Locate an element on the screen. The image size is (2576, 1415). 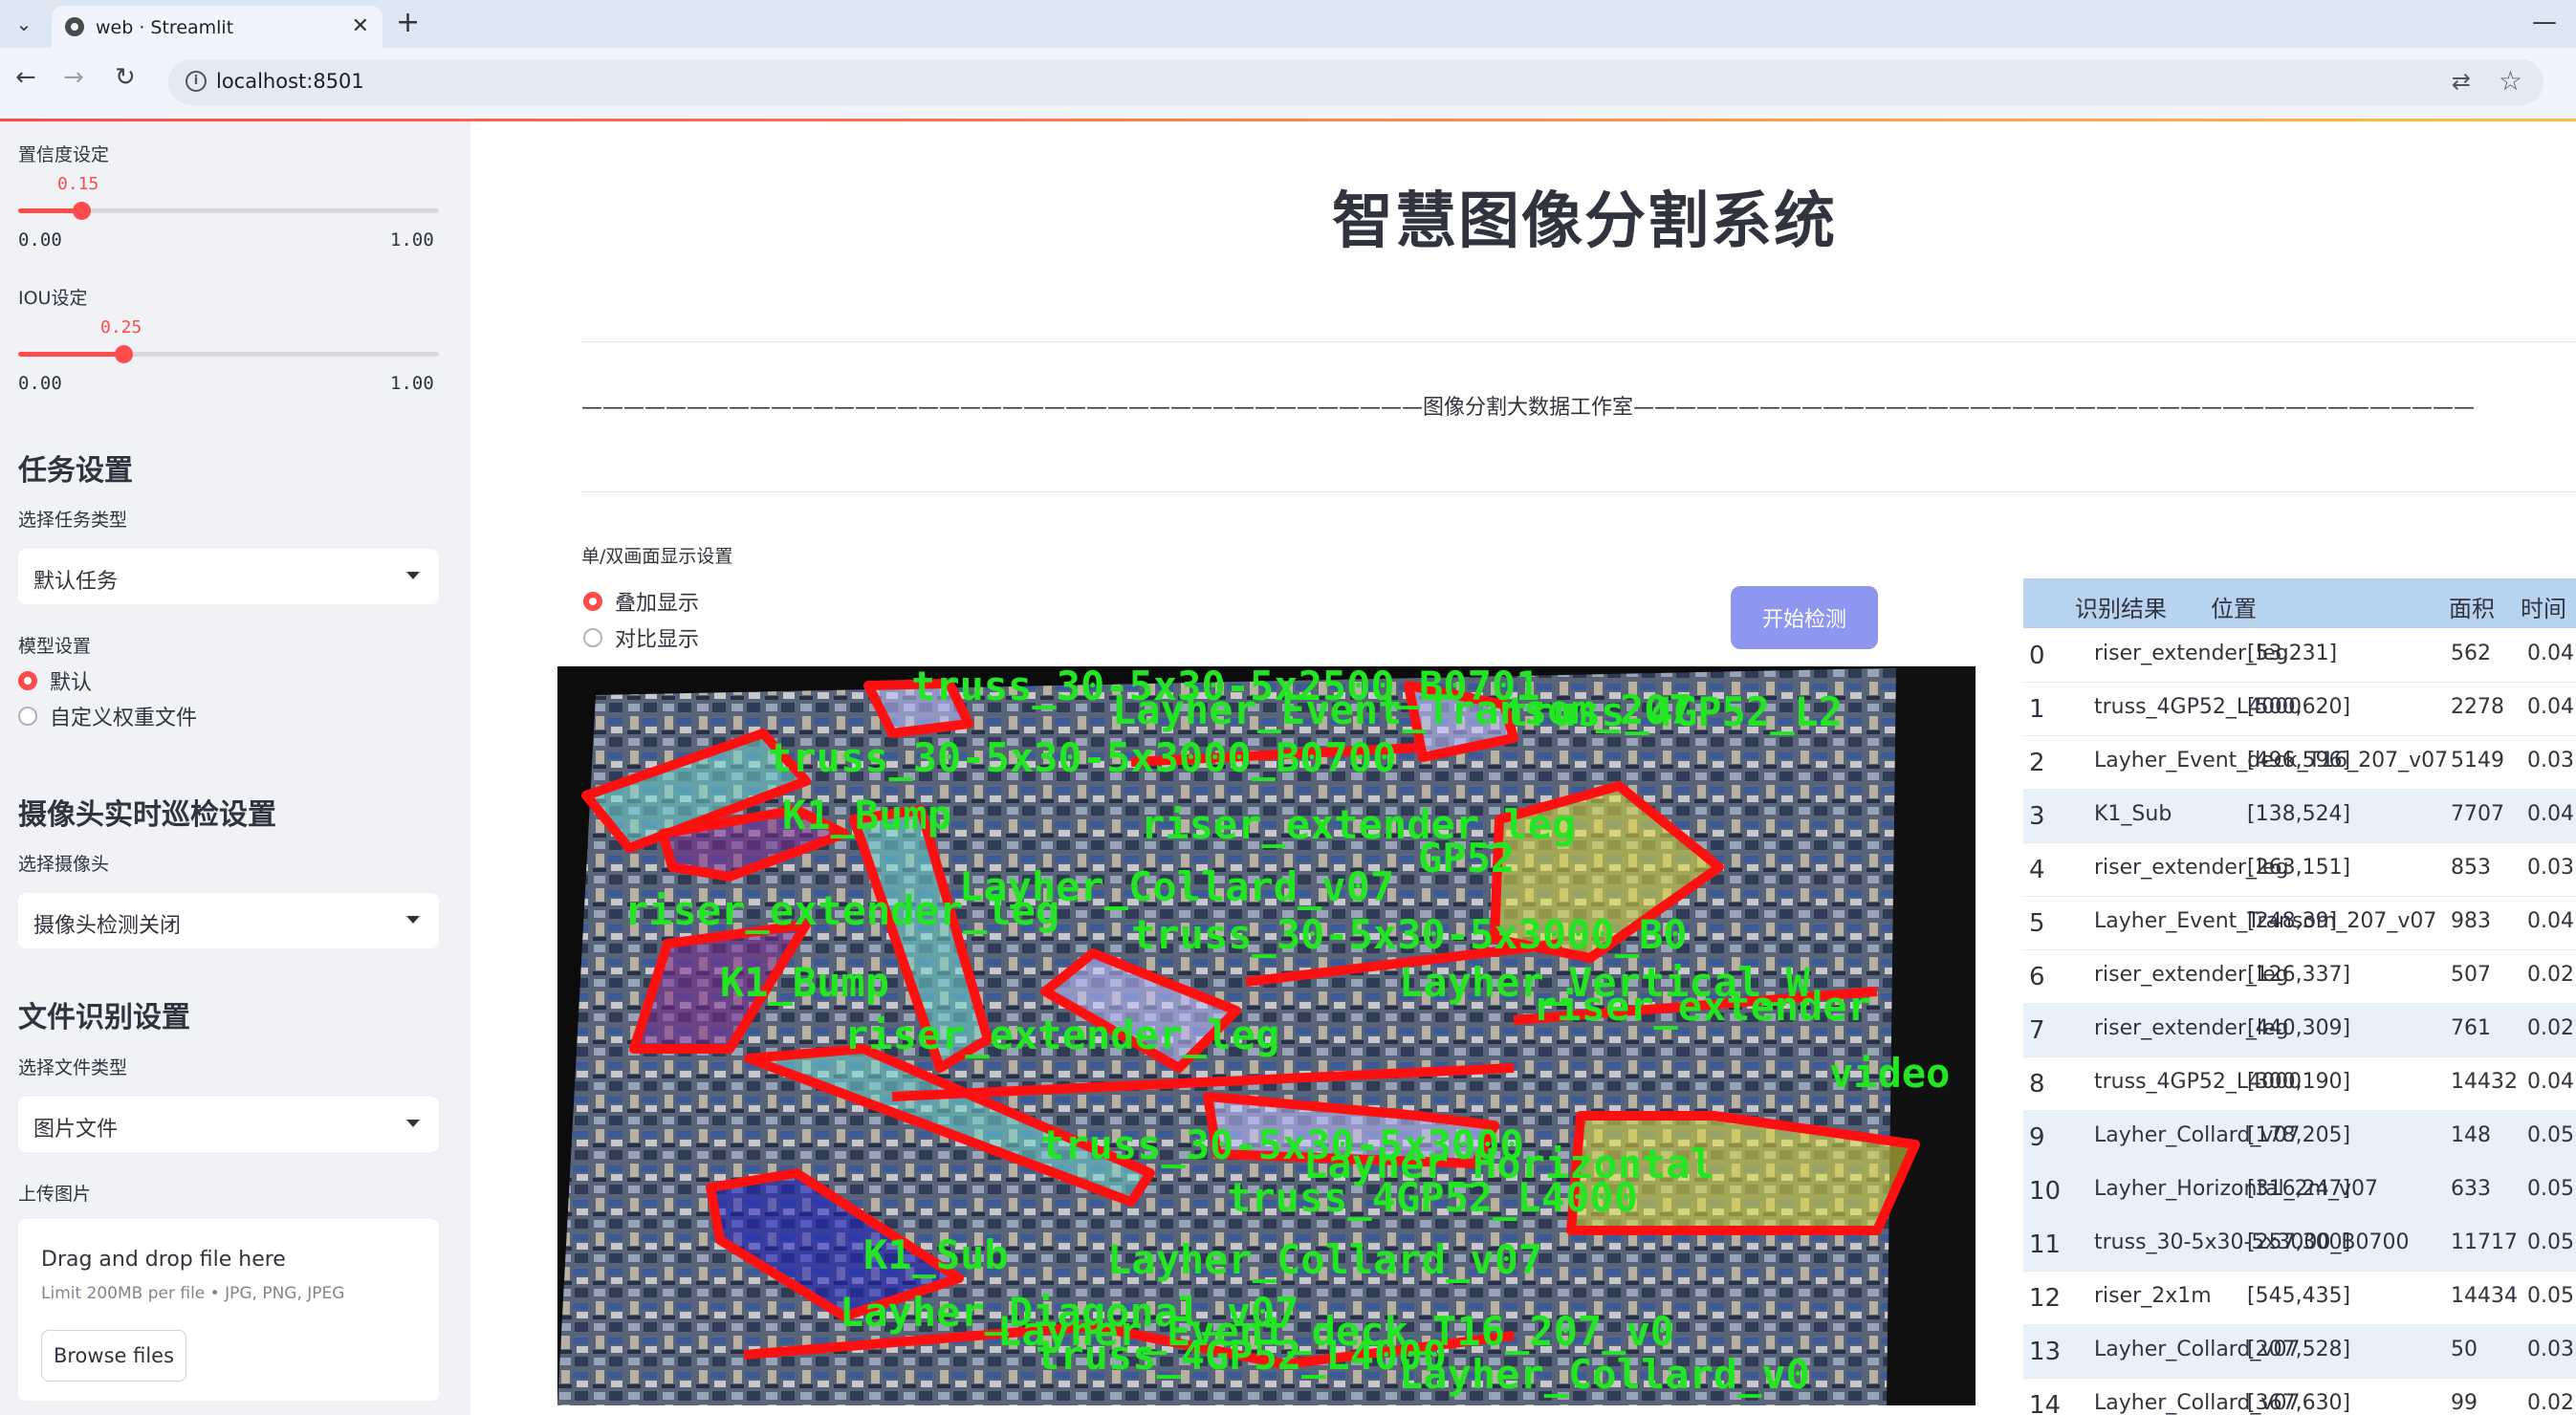
table-row: 6 riser_extender_leg [126,337] 507 0.02 is located at coordinates (2299, 977).